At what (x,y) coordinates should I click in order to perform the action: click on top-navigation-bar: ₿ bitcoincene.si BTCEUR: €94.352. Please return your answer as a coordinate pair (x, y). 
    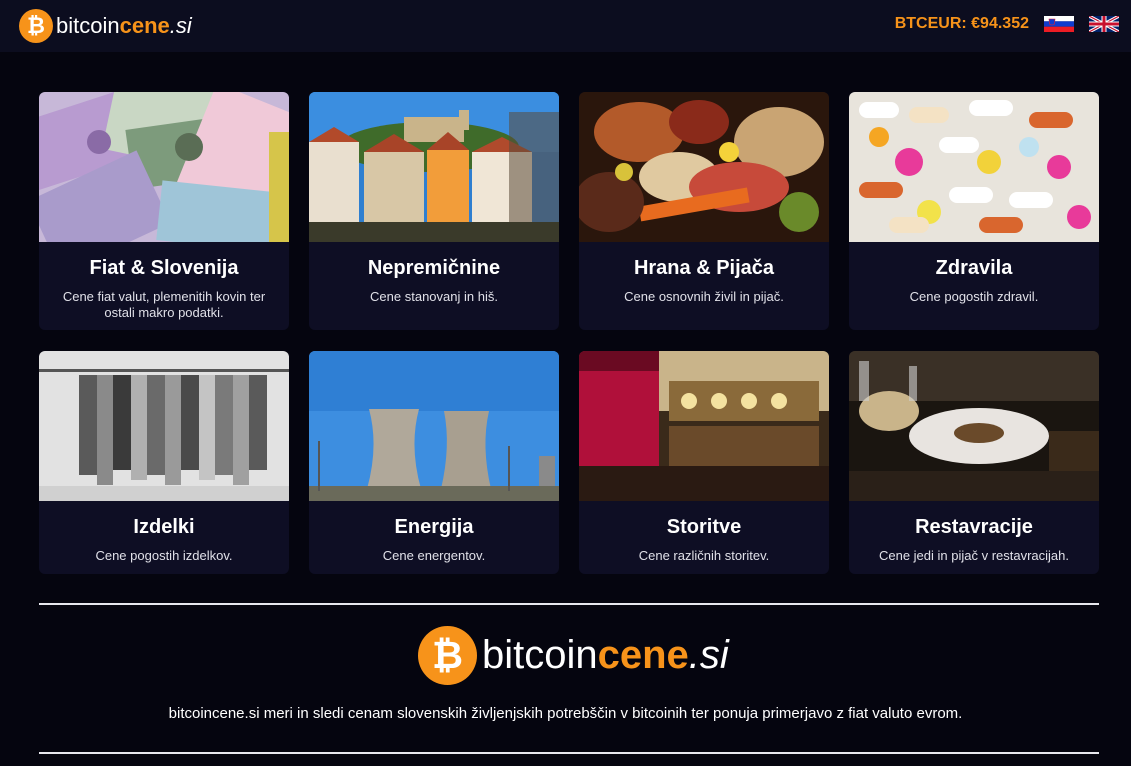
    Looking at the image, I should click on (565, 26).